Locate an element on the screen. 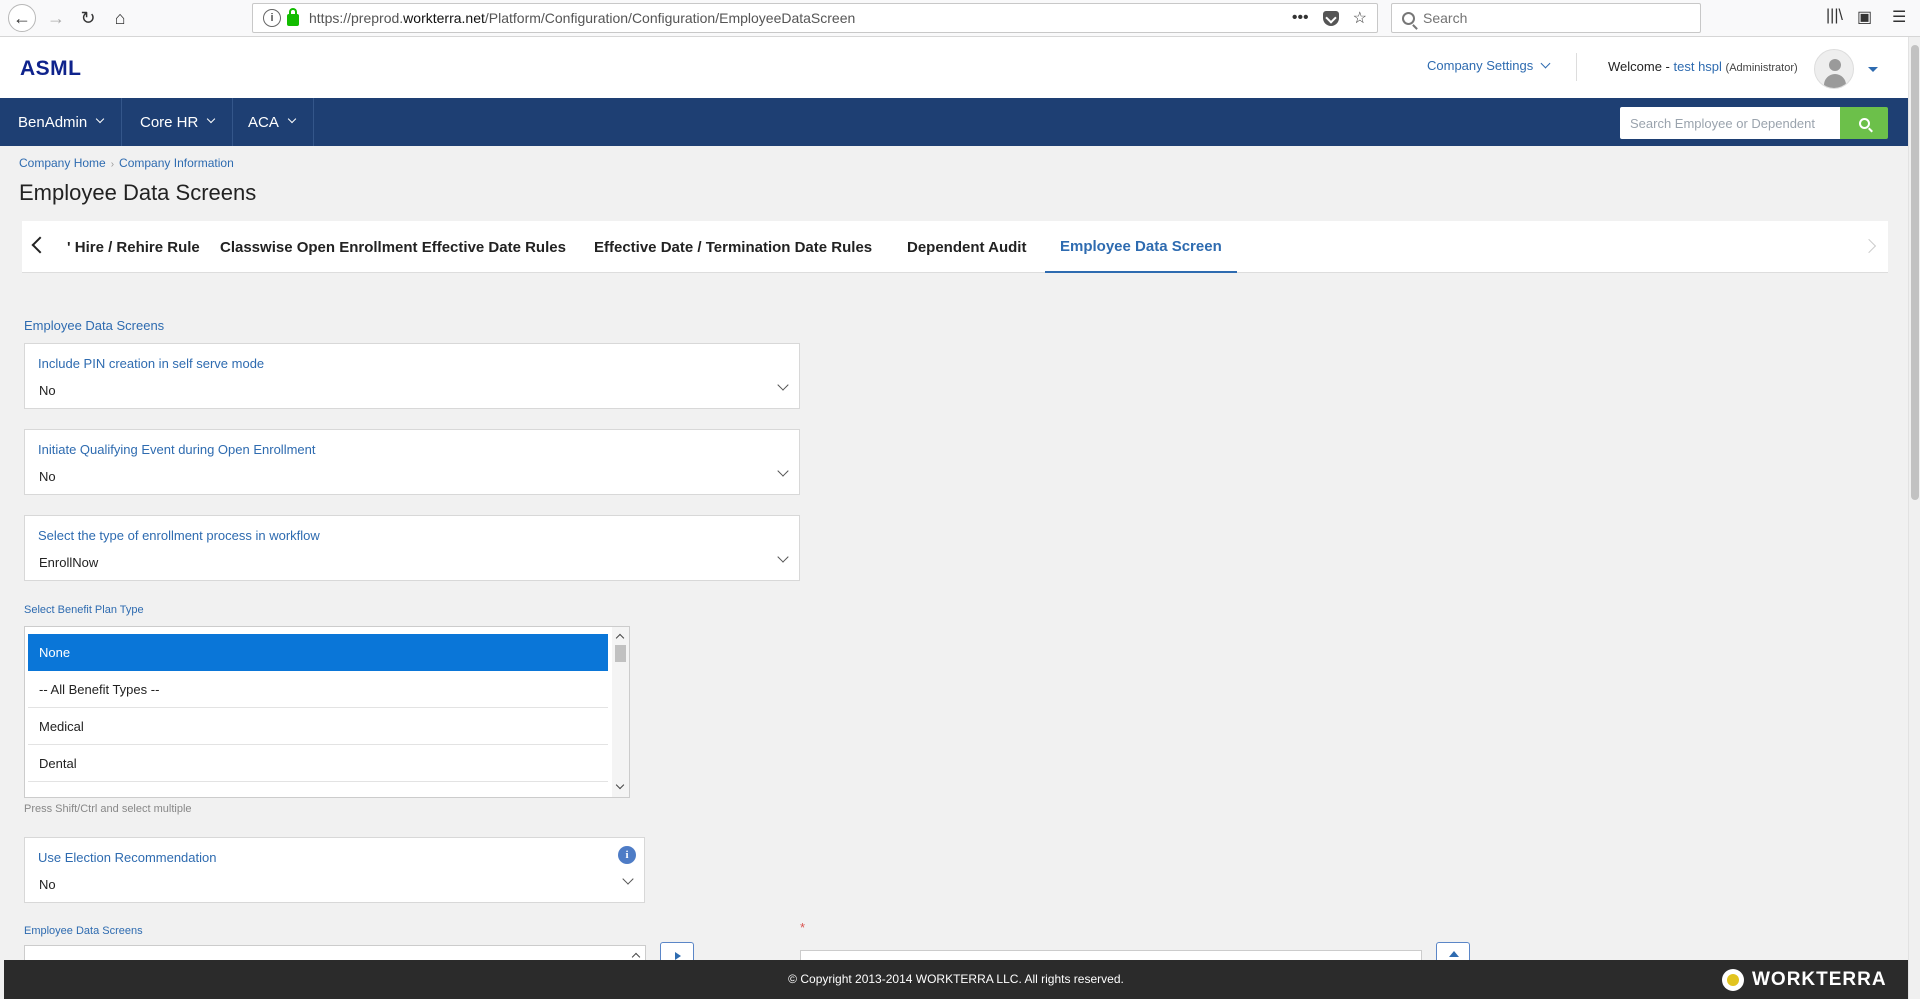  employee-search-input is located at coordinates (1730, 123).